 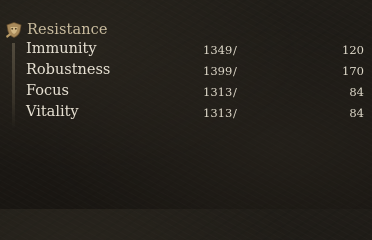 What do you see at coordinates (353, 71) in the screenshot?
I see `attribute-requirement: 170` at bounding box center [353, 71].